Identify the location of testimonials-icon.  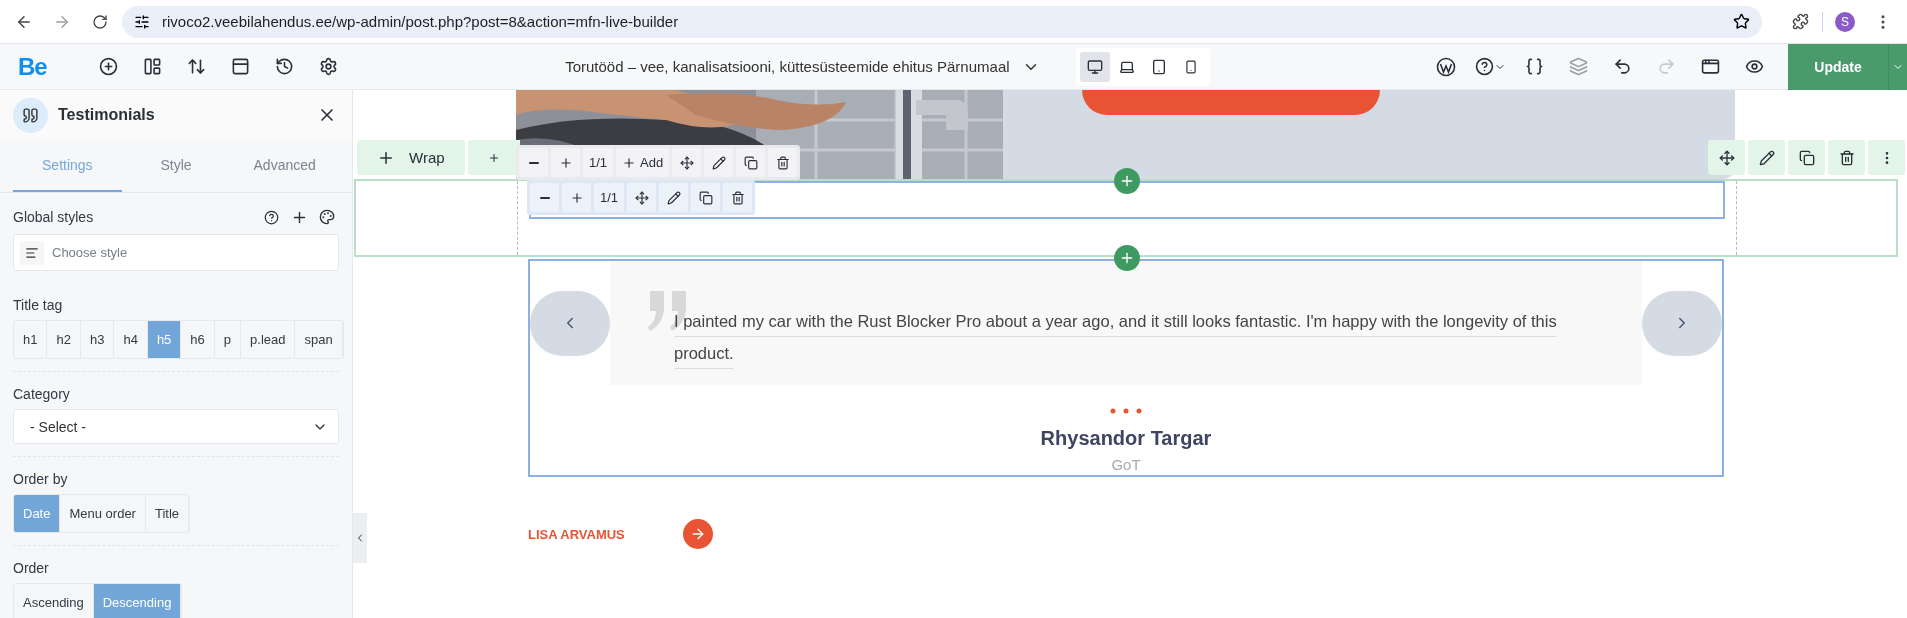
(30, 115).